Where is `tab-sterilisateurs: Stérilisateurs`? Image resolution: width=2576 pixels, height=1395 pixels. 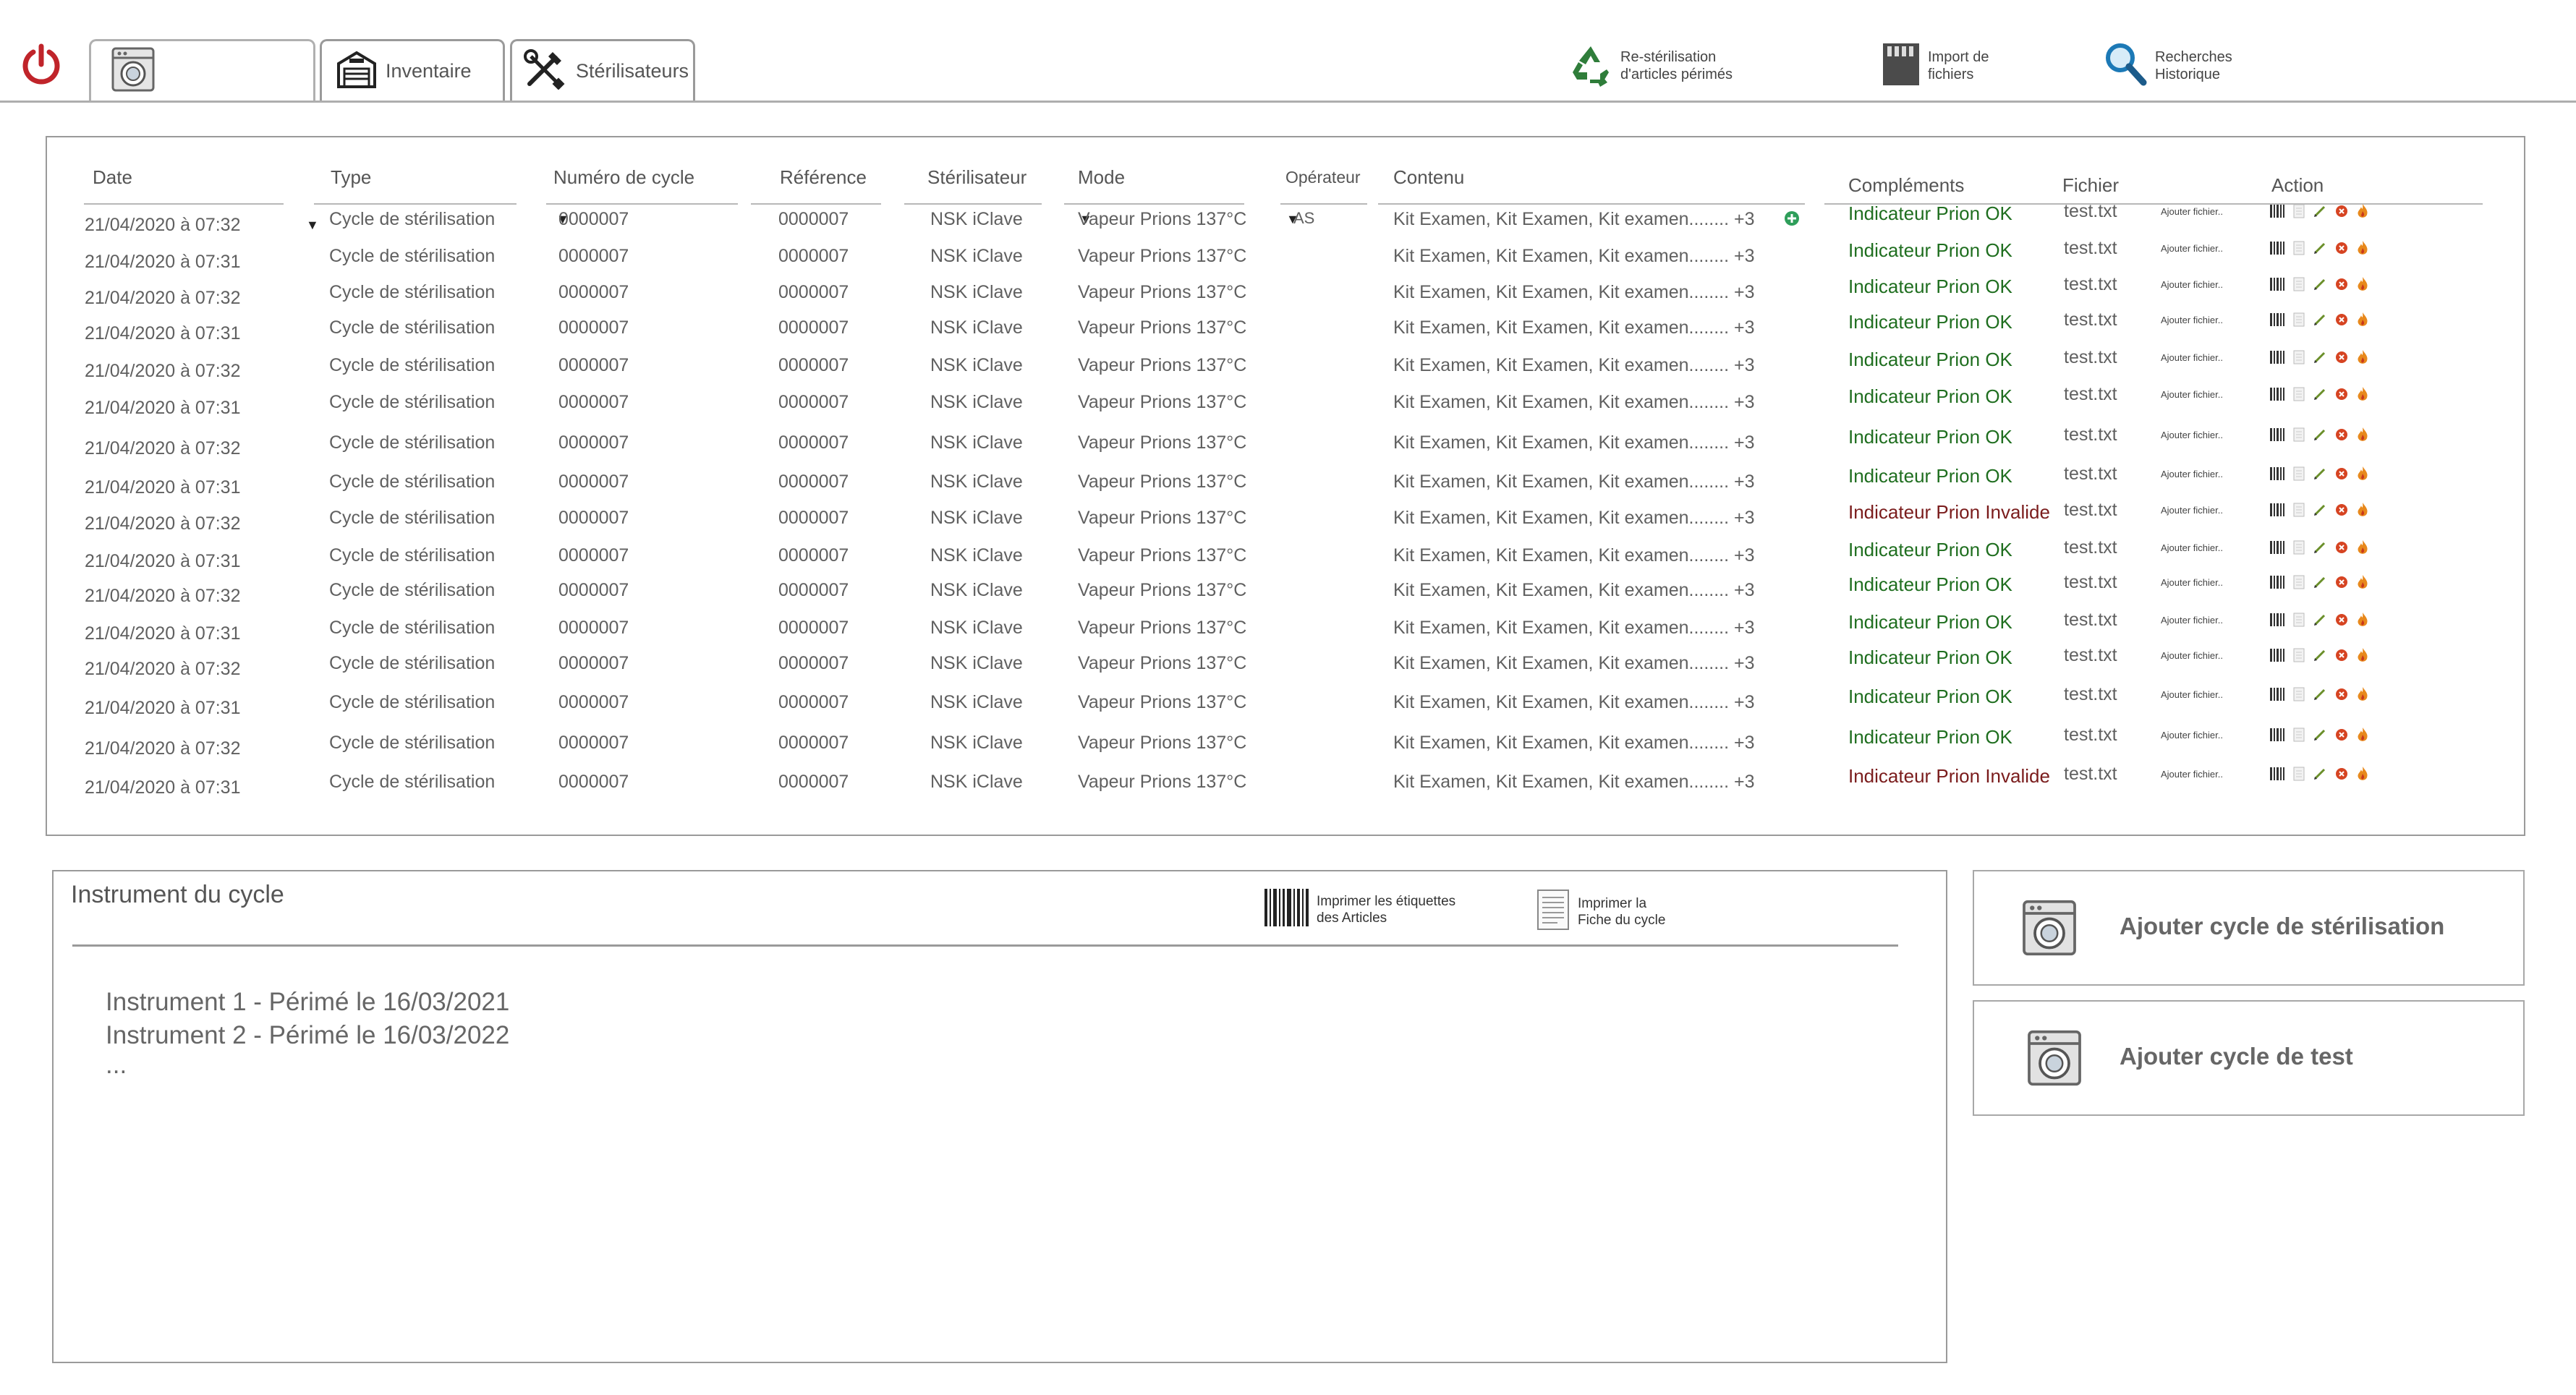
tab-sterilisateurs: Stérilisateurs is located at coordinates (602, 70).